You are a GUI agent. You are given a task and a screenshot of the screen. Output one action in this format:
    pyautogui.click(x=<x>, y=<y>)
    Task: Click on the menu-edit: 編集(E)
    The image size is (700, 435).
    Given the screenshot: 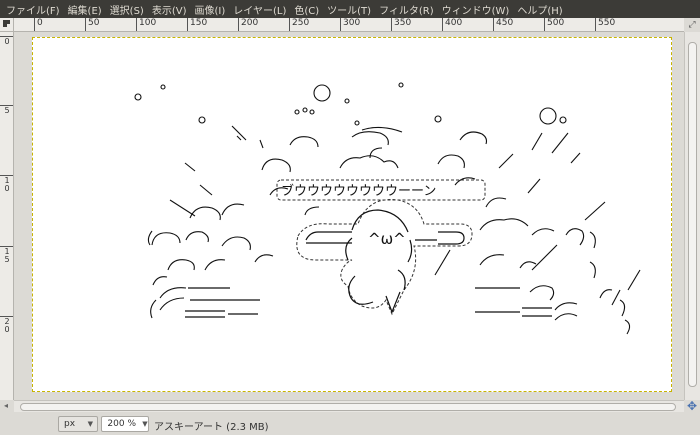 What is the action you would take?
    pyautogui.click(x=85, y=9)
    